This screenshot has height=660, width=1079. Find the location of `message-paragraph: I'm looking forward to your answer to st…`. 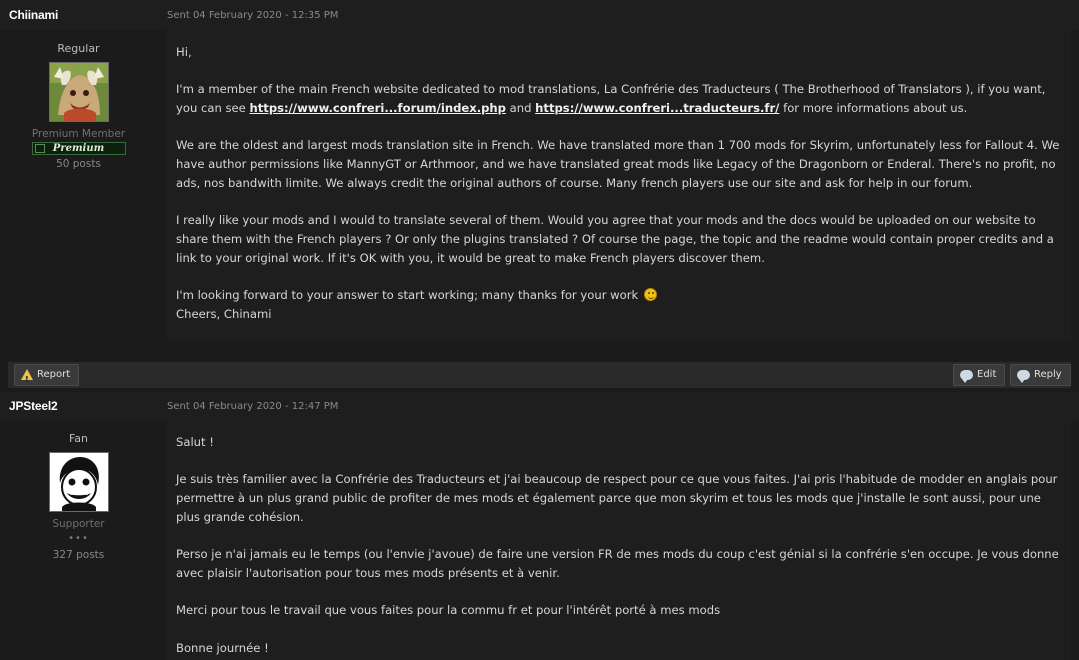

message-paragraph: I'm looking forward to your answer to st… is located at coordinates (618, 304).